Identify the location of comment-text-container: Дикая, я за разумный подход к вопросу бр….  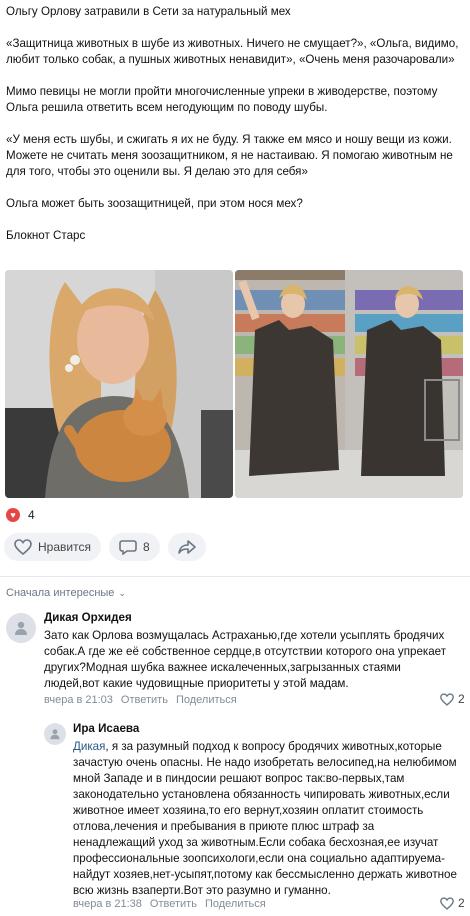
(266, 819).